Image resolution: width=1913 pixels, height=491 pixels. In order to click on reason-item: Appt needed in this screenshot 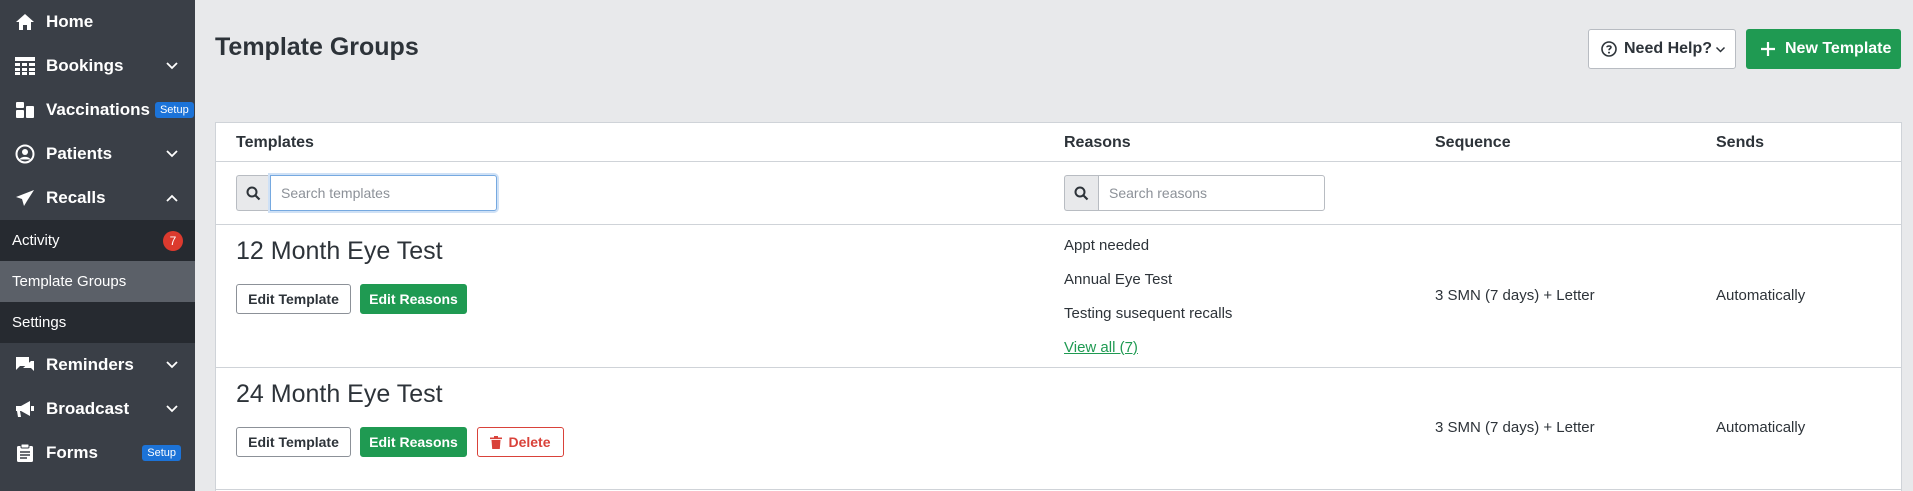, I will do `click(1107, 245)`.